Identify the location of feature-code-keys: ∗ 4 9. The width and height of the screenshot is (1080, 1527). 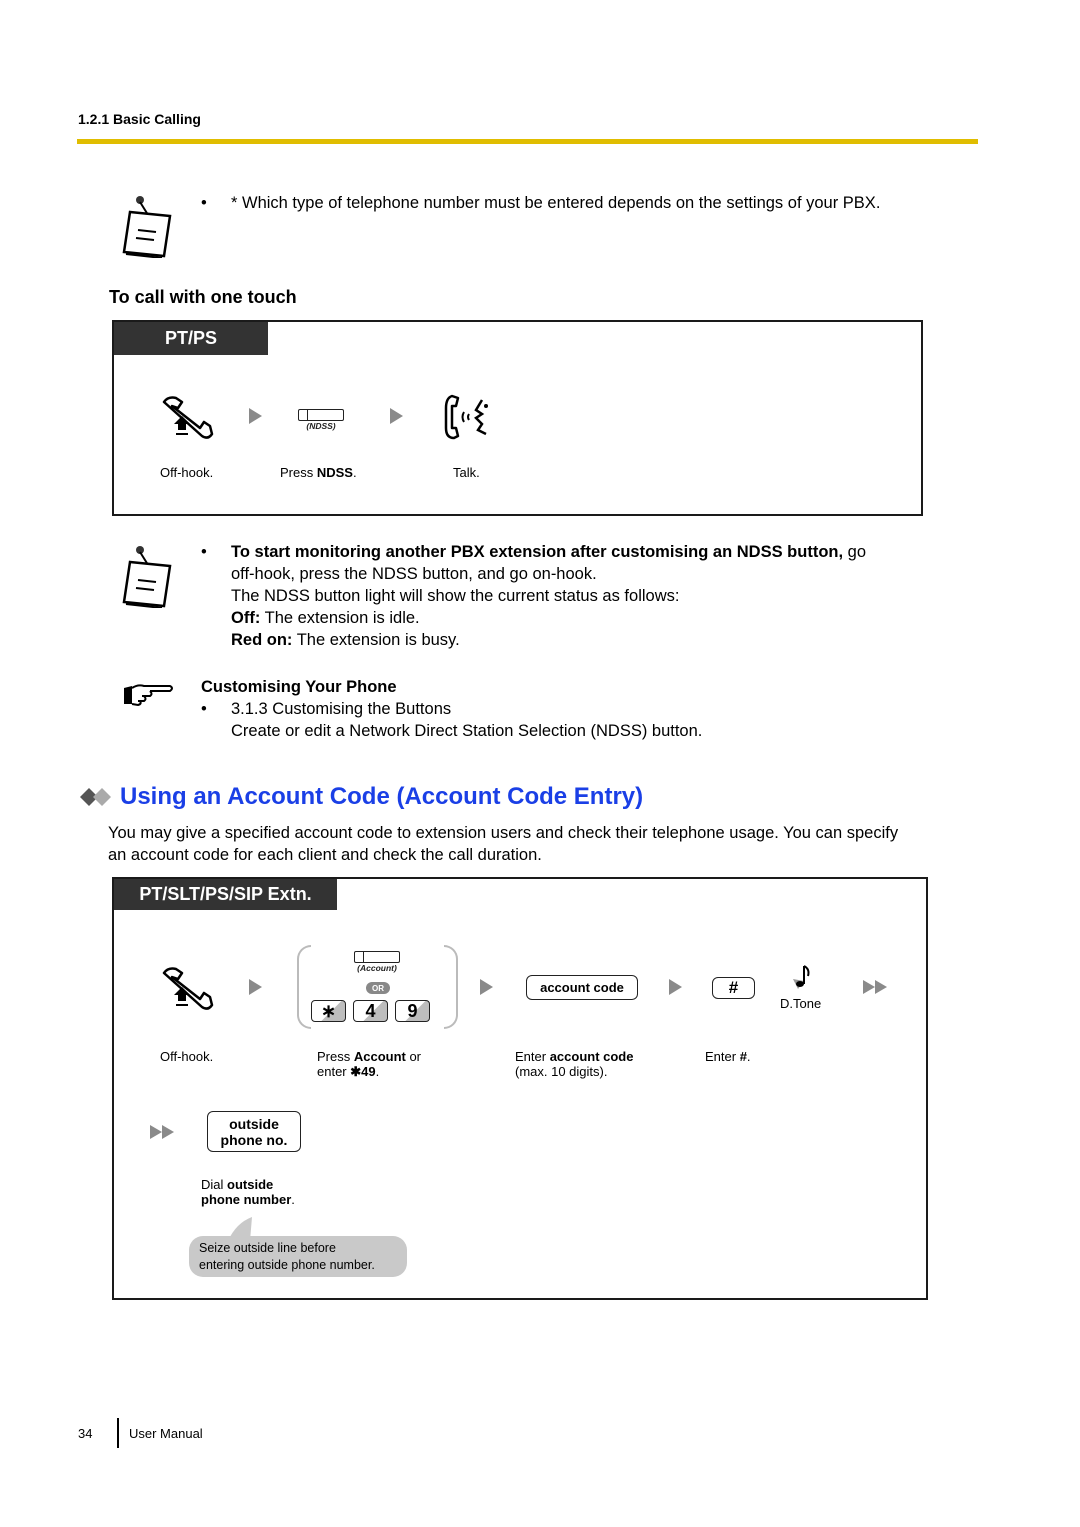
(370, 1011).